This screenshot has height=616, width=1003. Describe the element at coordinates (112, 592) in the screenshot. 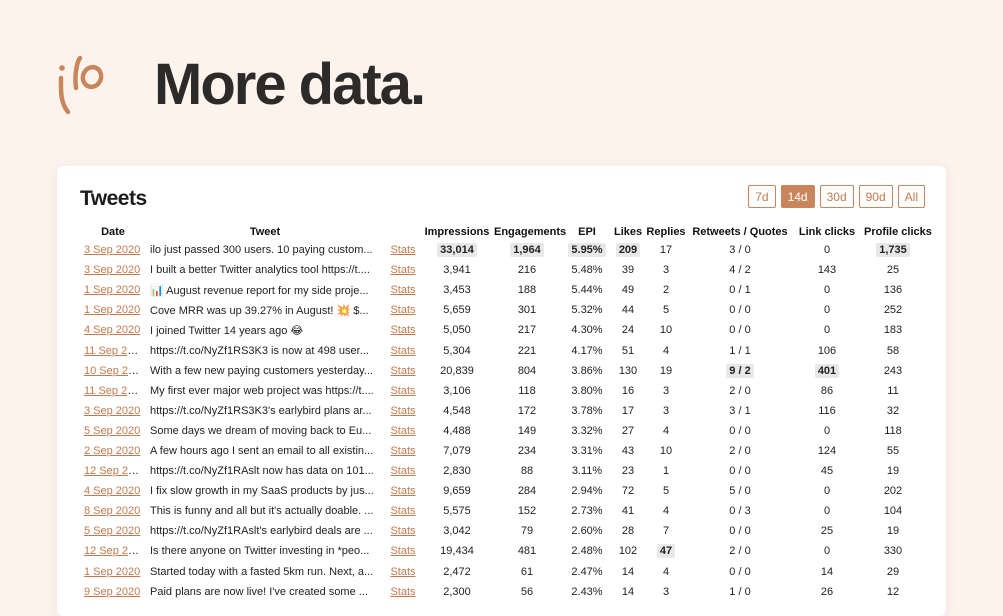

I see `tweet-date-link: 9 Sep 2020` at that location.